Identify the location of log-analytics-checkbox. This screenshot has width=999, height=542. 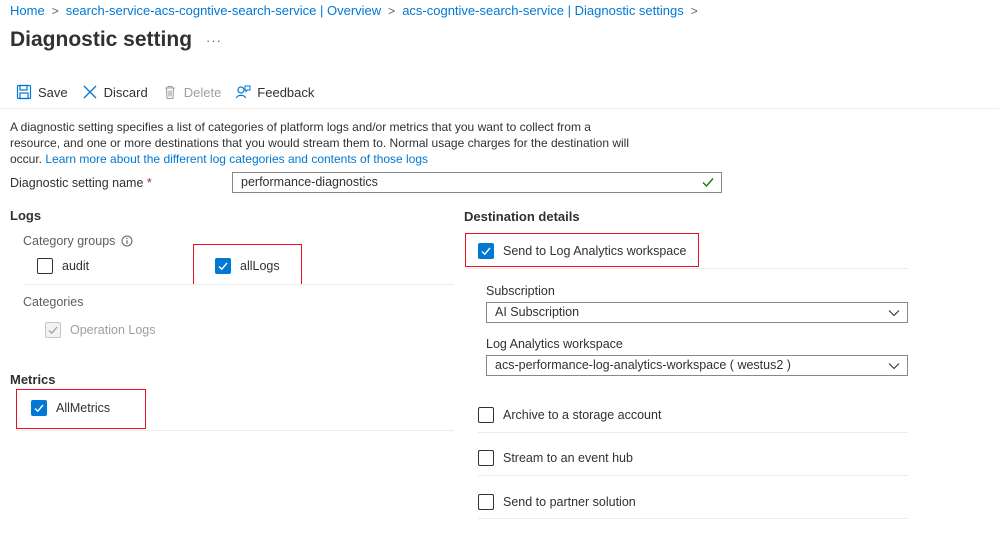
(486, 251).